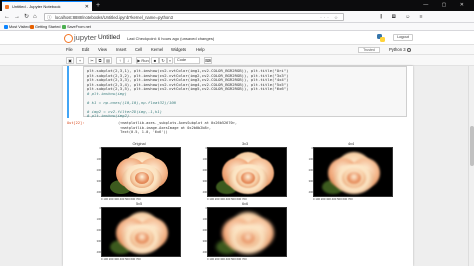  Describe the element at coordinates (155, 60) in the screenshot. I see `interrupt-icon: ■` at that location.